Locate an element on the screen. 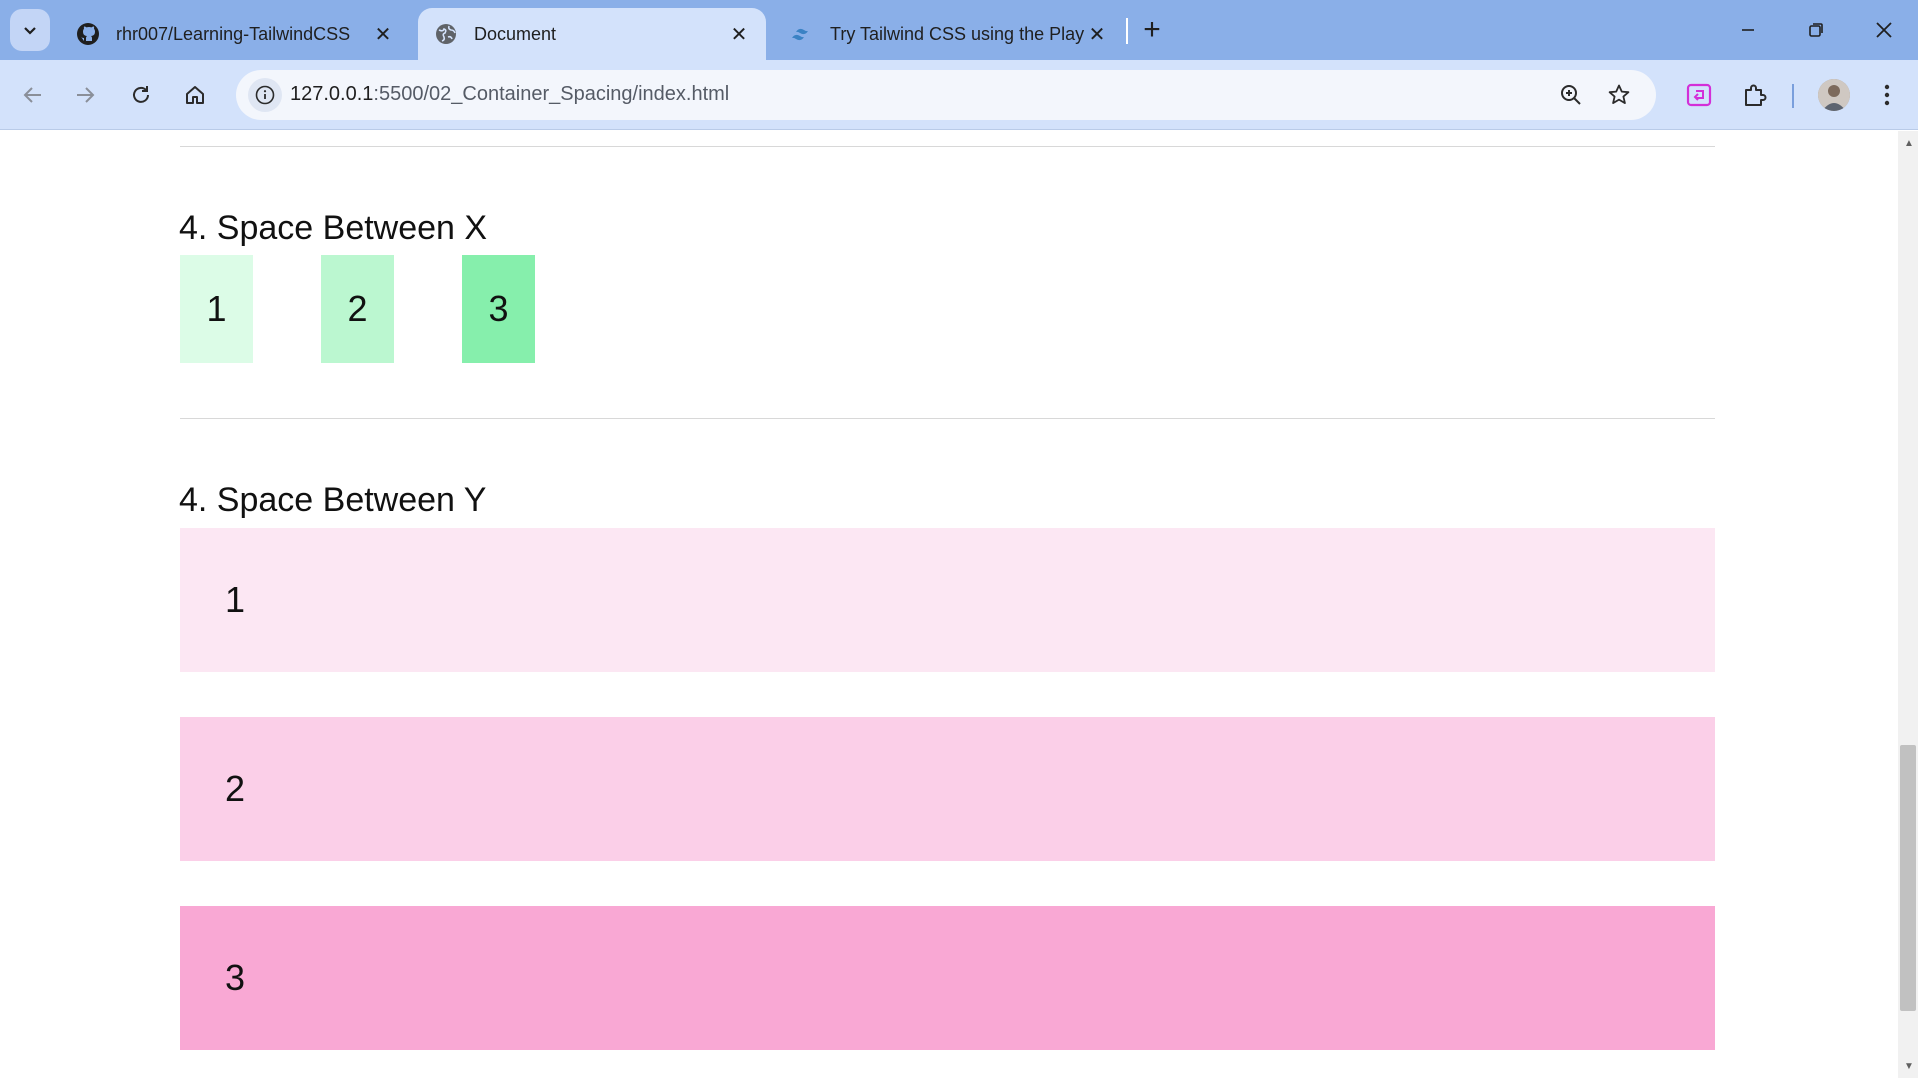  site-info-button is located at coordinates (265, 95).